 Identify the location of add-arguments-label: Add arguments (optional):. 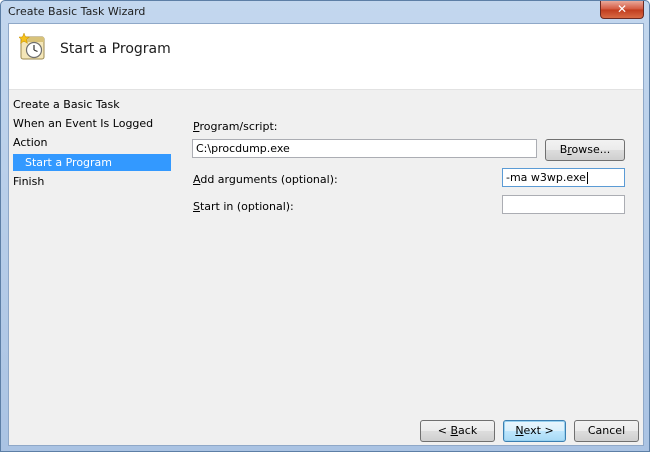
(265, 179).